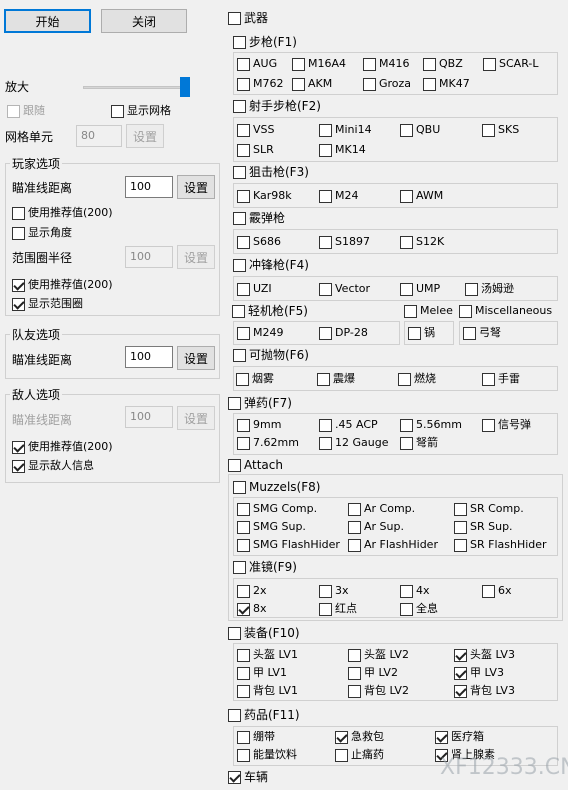  What do you see at coordinates (271, 172) in the screenshot?
I see `sniper-checkbox: 狙击枪(F3)` at bounding box center [271, 172].